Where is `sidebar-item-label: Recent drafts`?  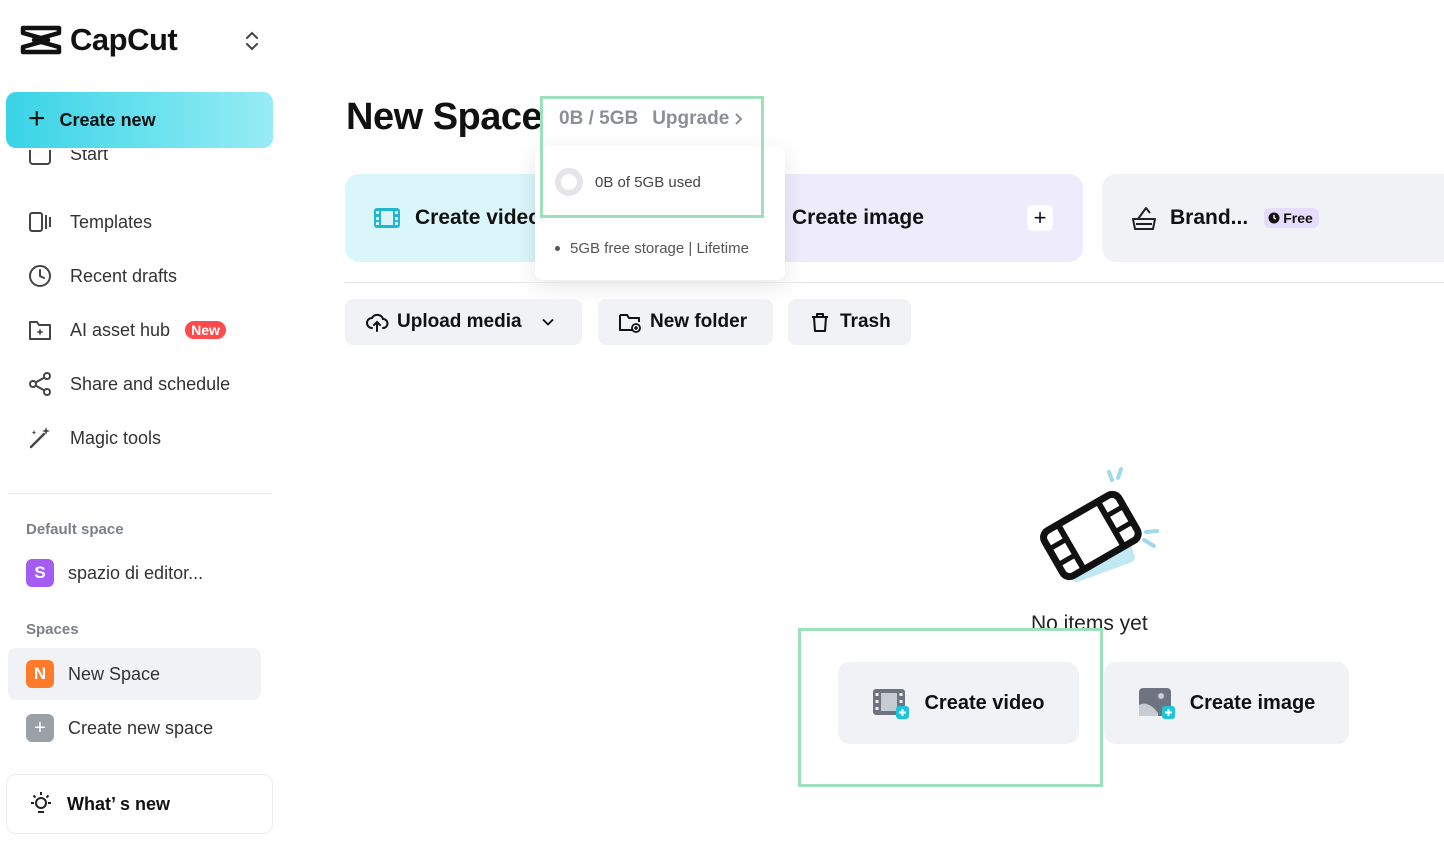
sidebar-item-label: Recent drafts is located at coordinates (124, 275).